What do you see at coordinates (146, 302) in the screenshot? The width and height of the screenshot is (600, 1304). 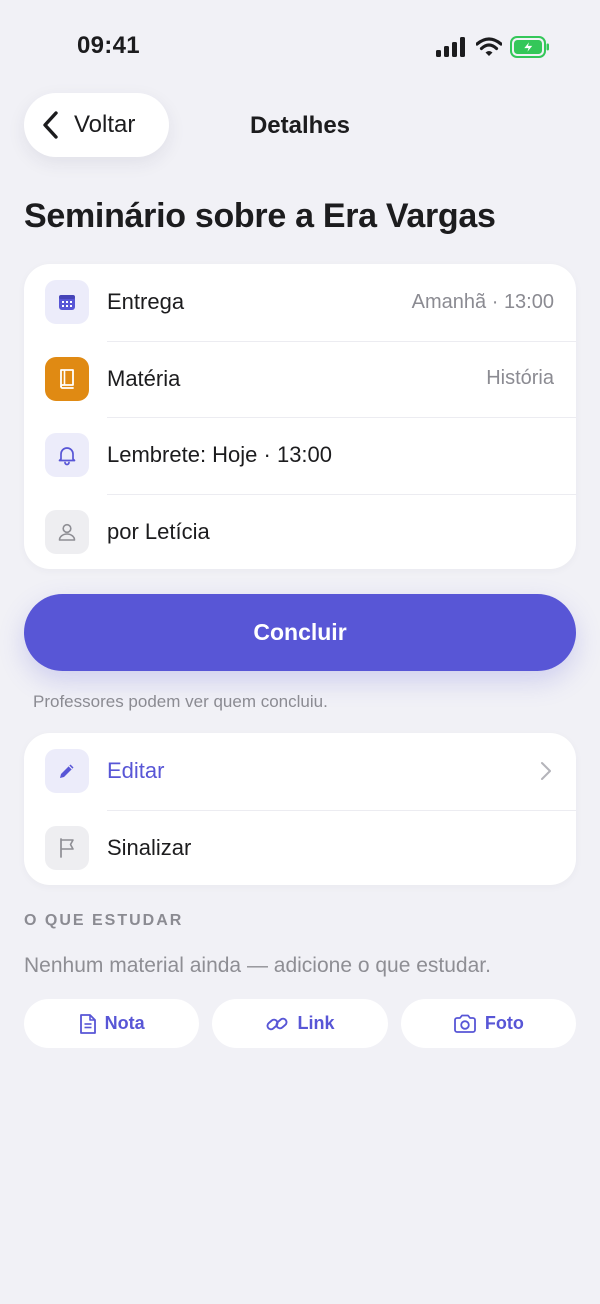 I see `due-date-label: Entrega` at bounding box center [146, 302].